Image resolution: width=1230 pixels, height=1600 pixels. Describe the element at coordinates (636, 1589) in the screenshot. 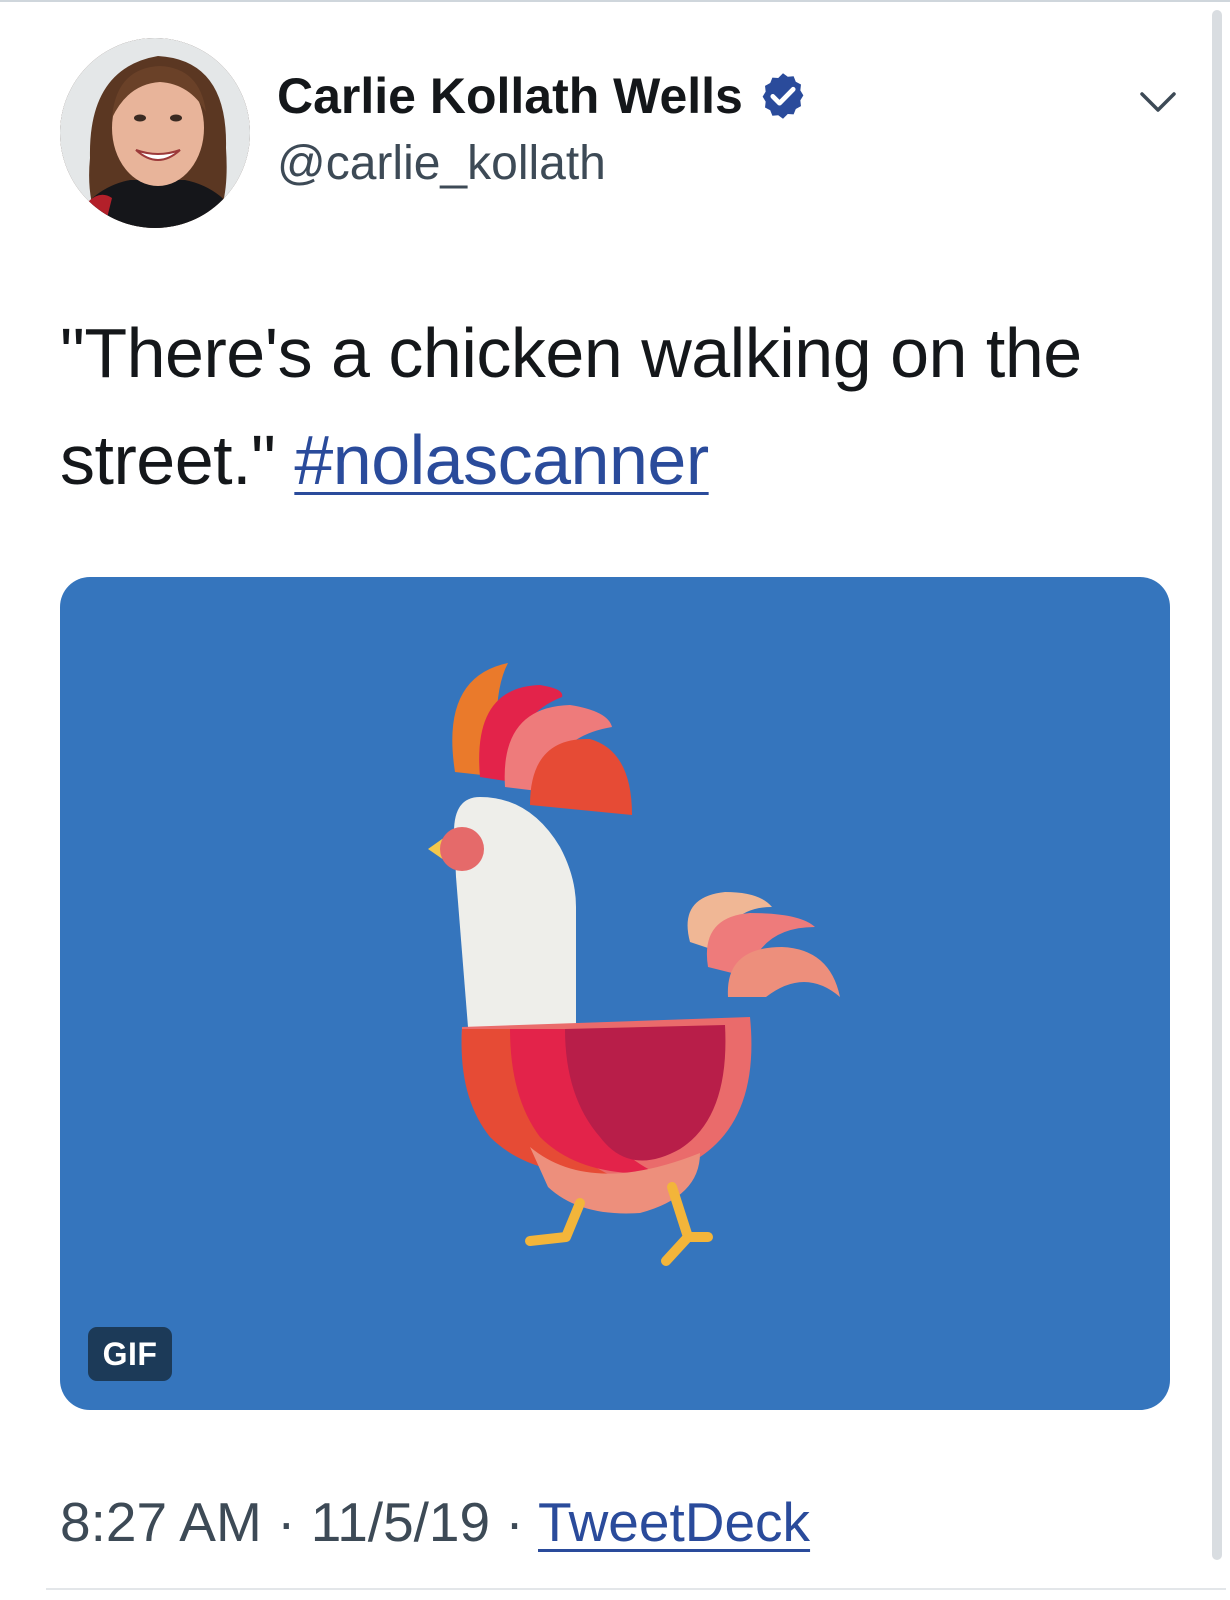

I see `bottom-divider` at that location.